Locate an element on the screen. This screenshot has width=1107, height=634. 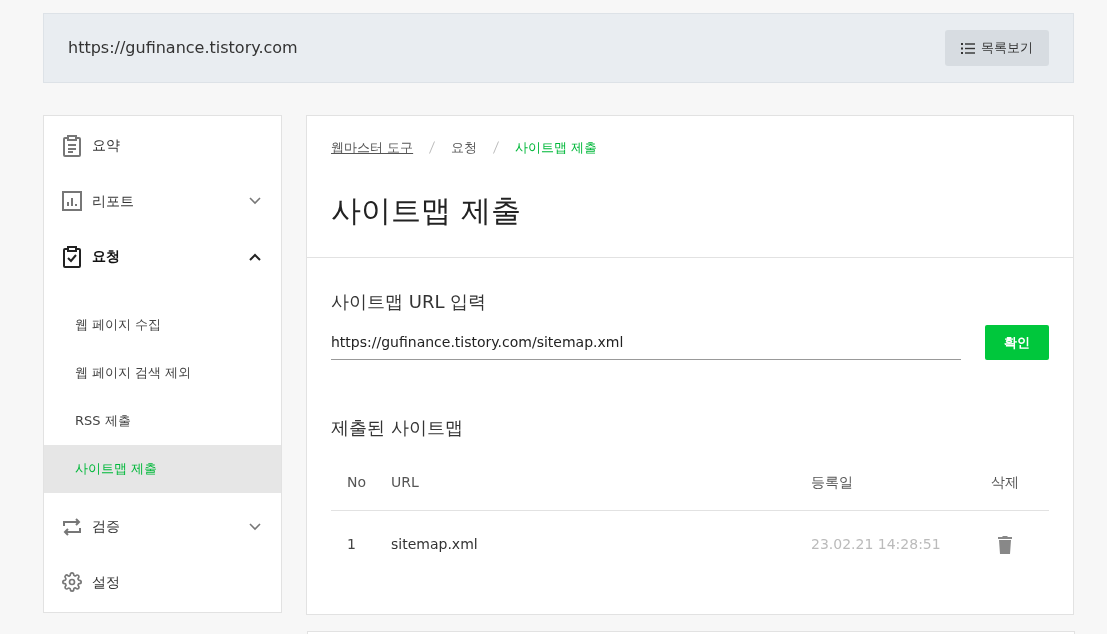
site-url: https://gufinance.tistory.com is located at coordinates (183, 48).